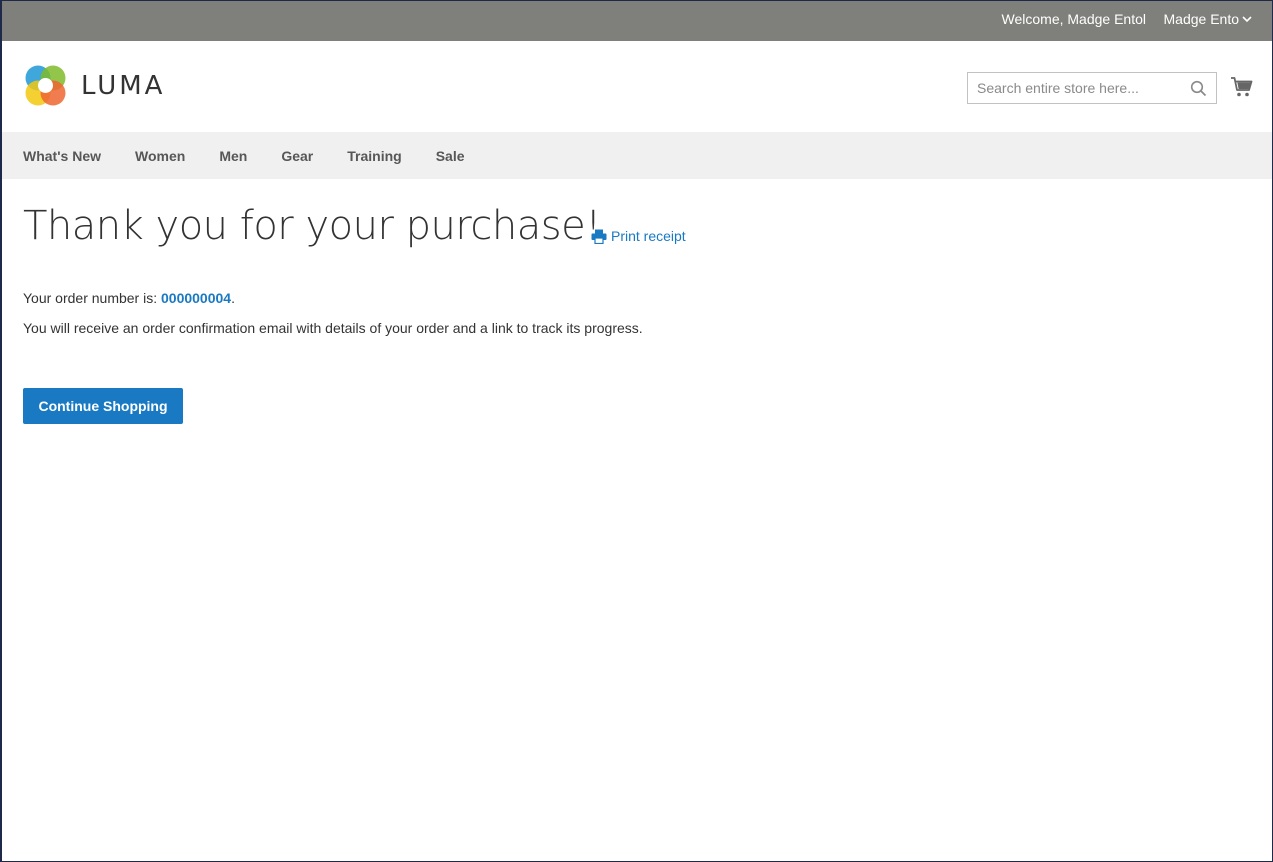  Describe the element at coordinates (62, 156) in the screenshot. I see `nav-item-whats-new: What's New` at that location.